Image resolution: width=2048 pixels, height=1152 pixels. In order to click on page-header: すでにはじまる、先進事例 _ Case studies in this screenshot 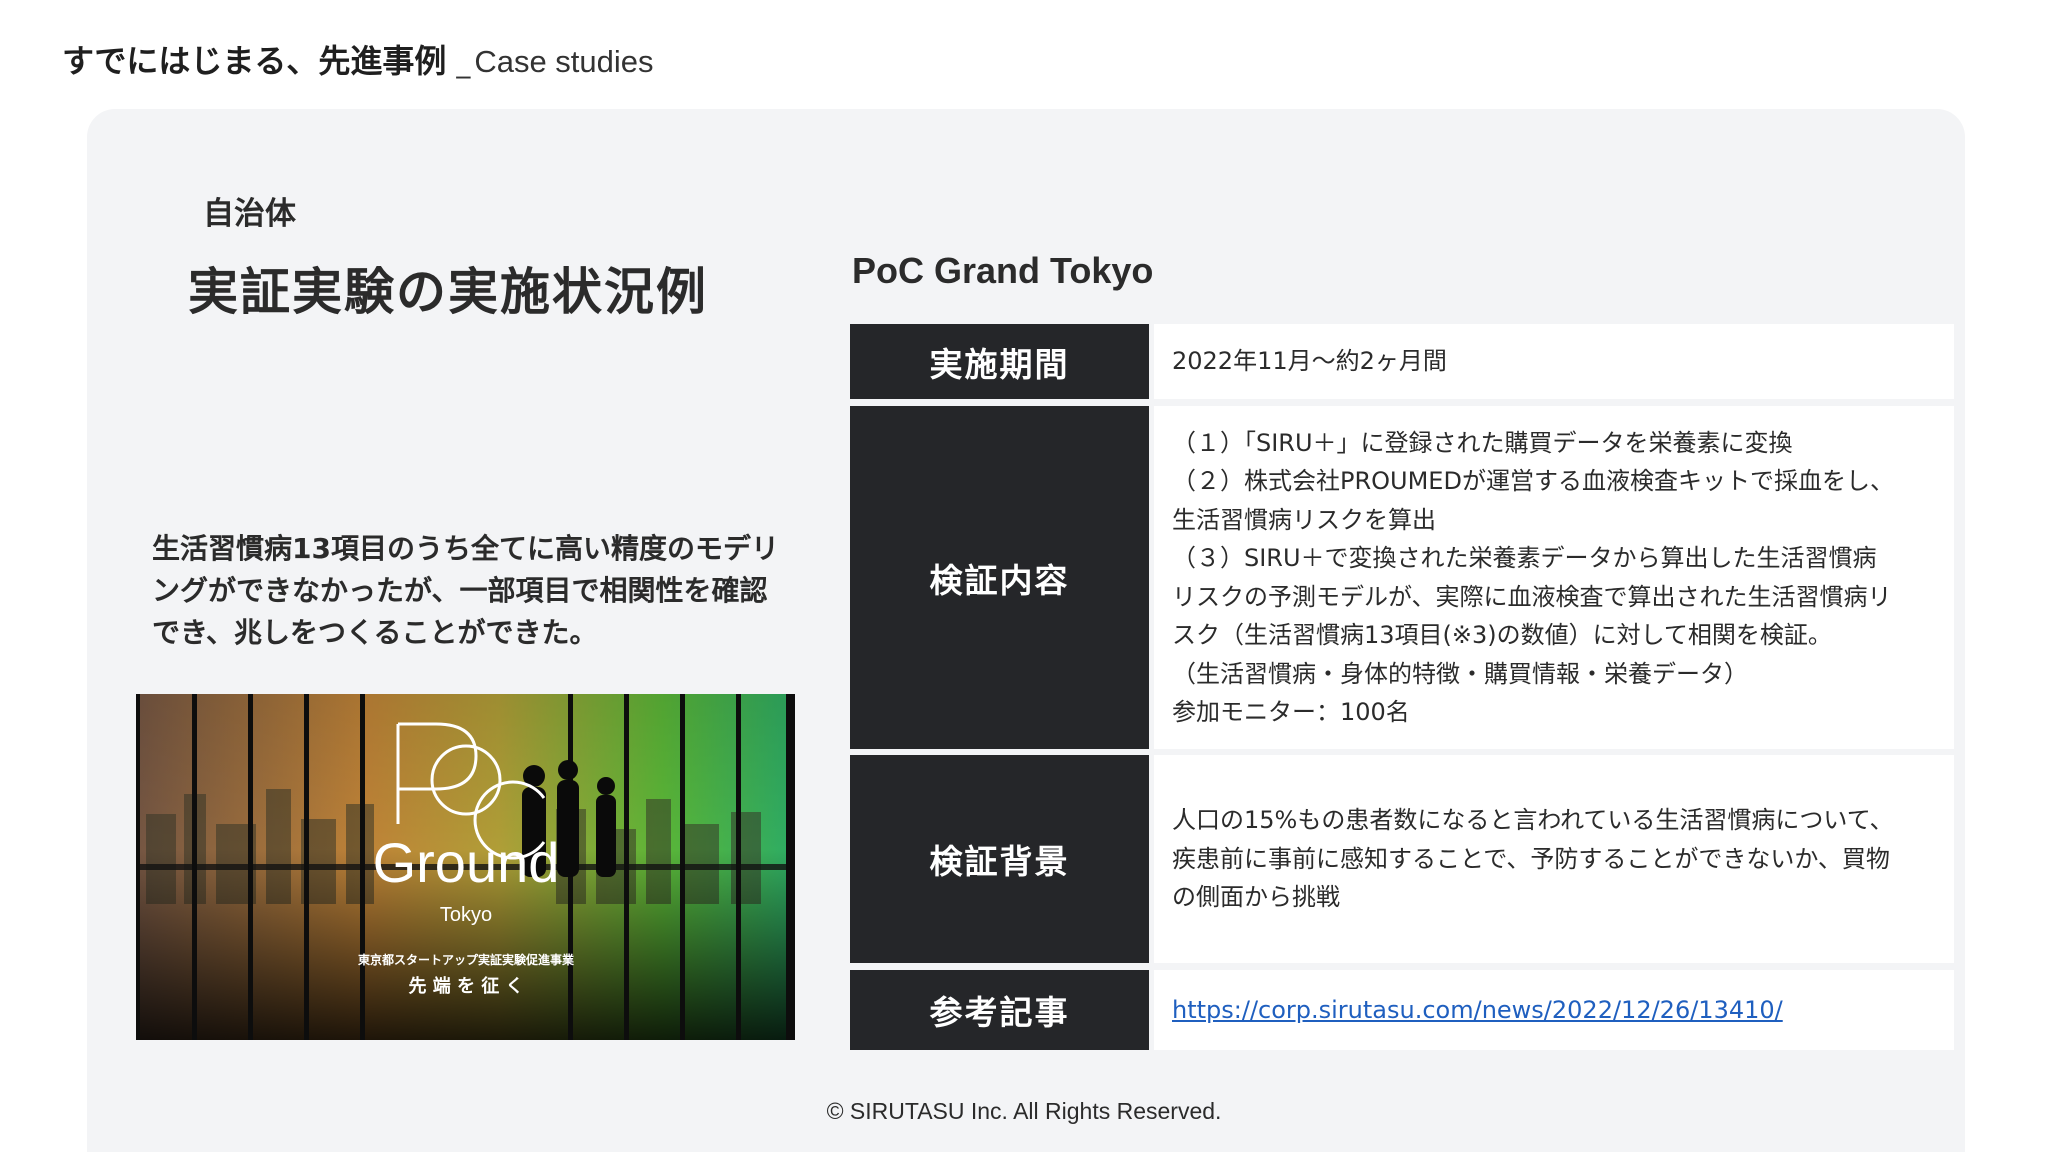, I will do `click(358, 59)`.